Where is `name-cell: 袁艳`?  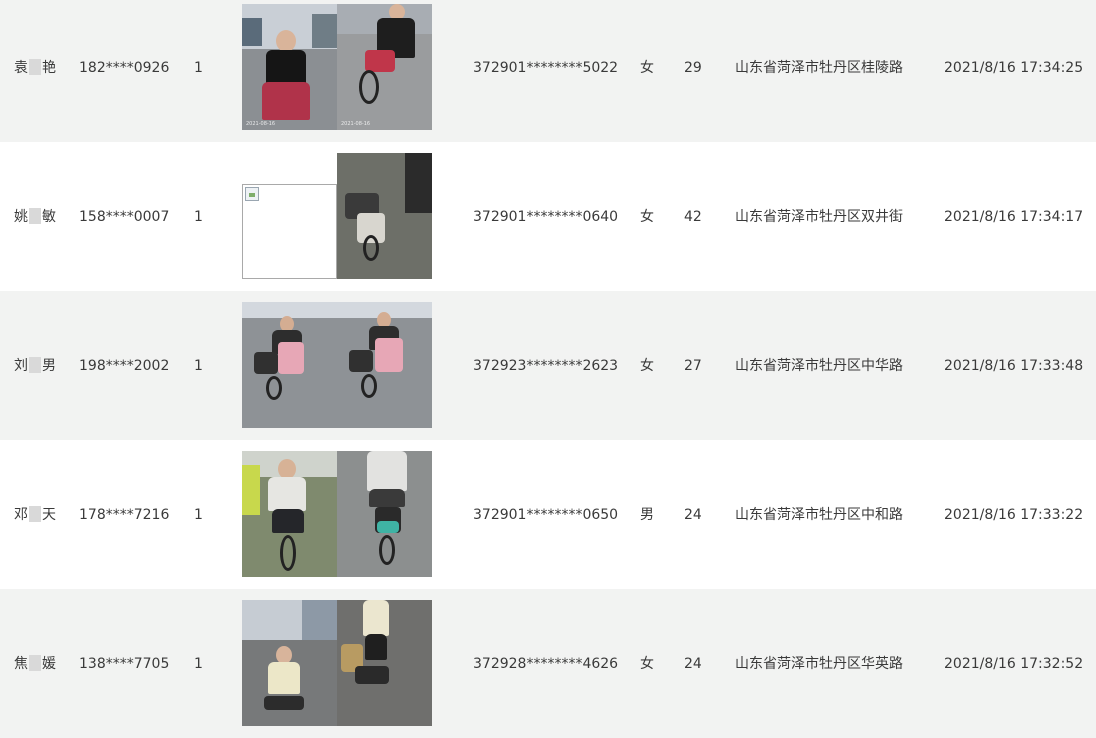 name-cell: 袁艳 is located at coordinates (35, 67).